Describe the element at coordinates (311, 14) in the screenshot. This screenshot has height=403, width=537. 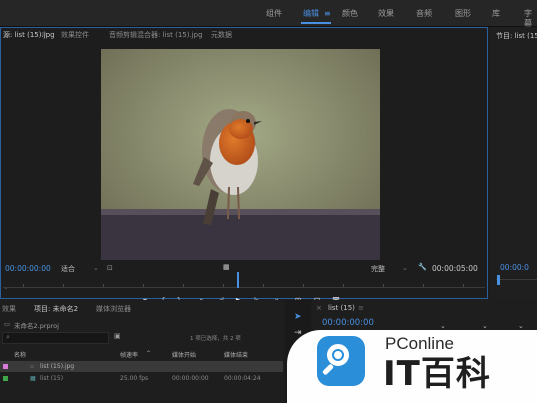
I see `workspace-tab-editing: 编辑` at that location.